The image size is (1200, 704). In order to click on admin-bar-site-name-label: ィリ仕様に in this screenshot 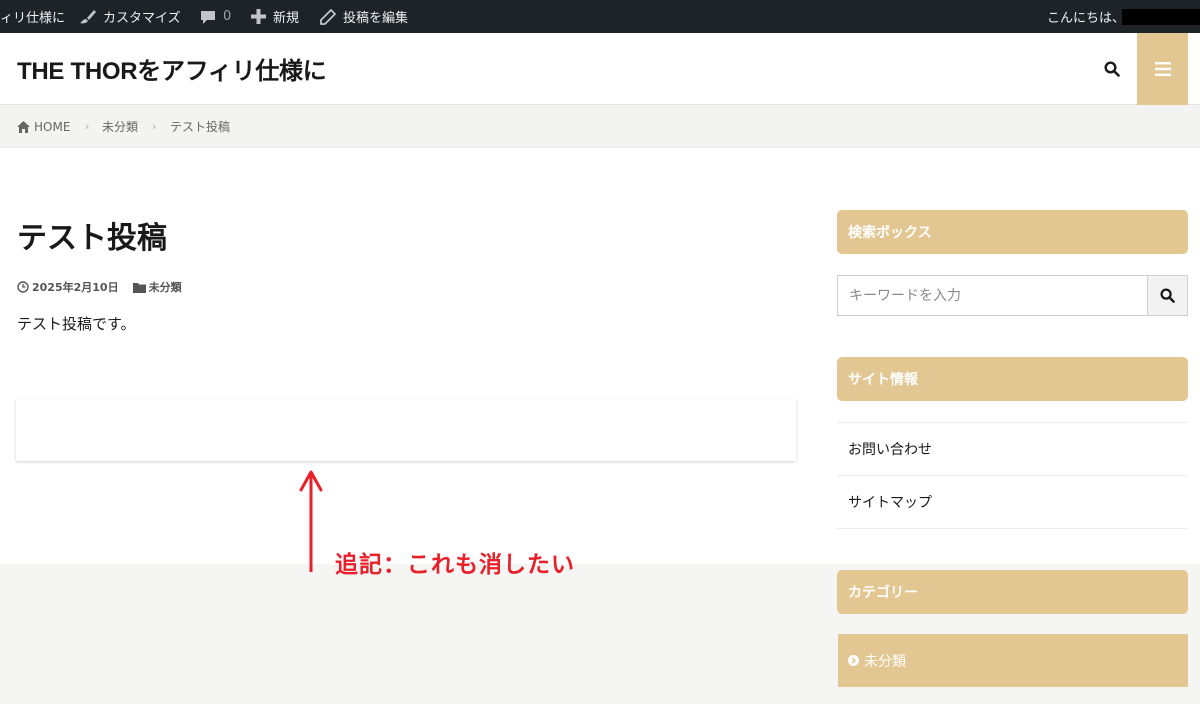, I will do `click(33, 18)`.